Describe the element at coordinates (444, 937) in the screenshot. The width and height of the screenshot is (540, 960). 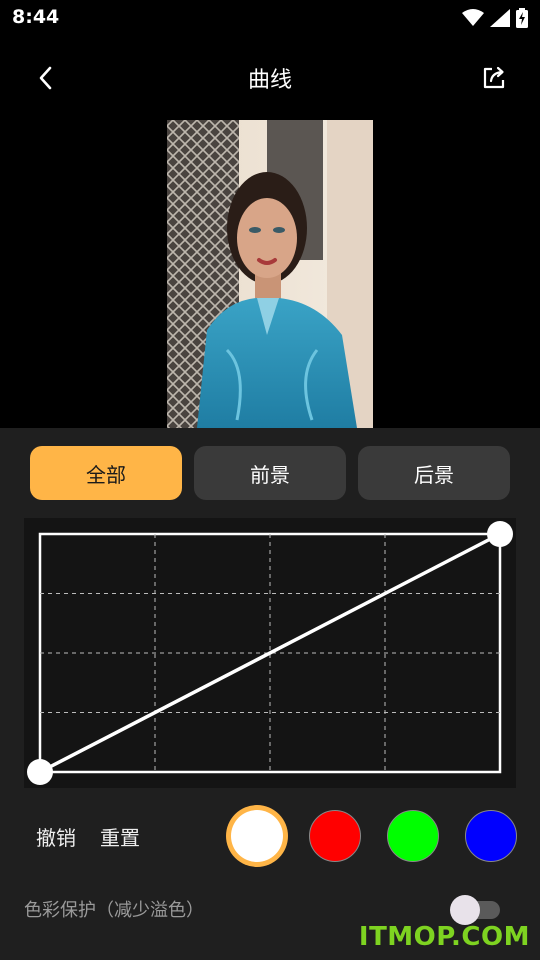
I see `watermark: ITMOP.COM` at that location.